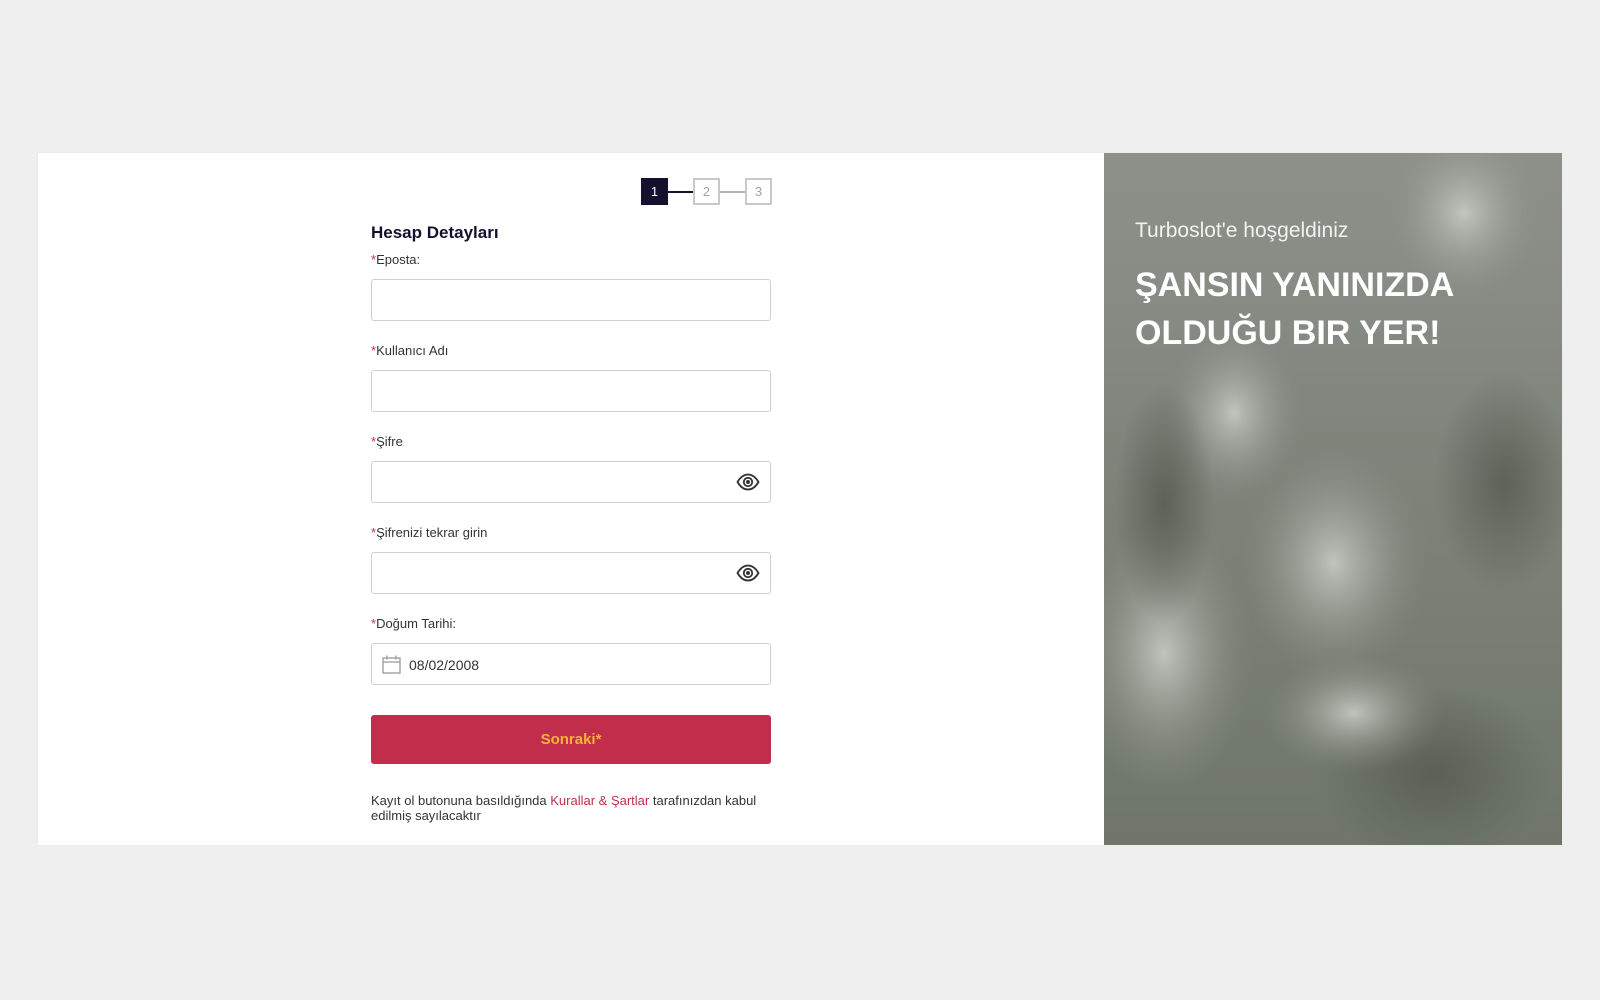 This screenshot has width=1600, height=1000. What do you see at coordinates (398, 259) in the screenshot?
I see `email-label-text: Eposta:` at bounding box center [398, 259].